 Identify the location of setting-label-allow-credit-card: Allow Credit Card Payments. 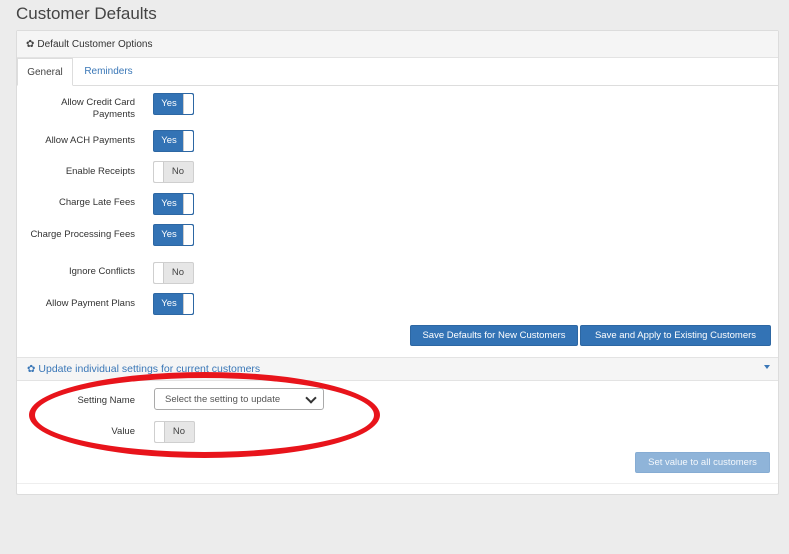
(98, 108).